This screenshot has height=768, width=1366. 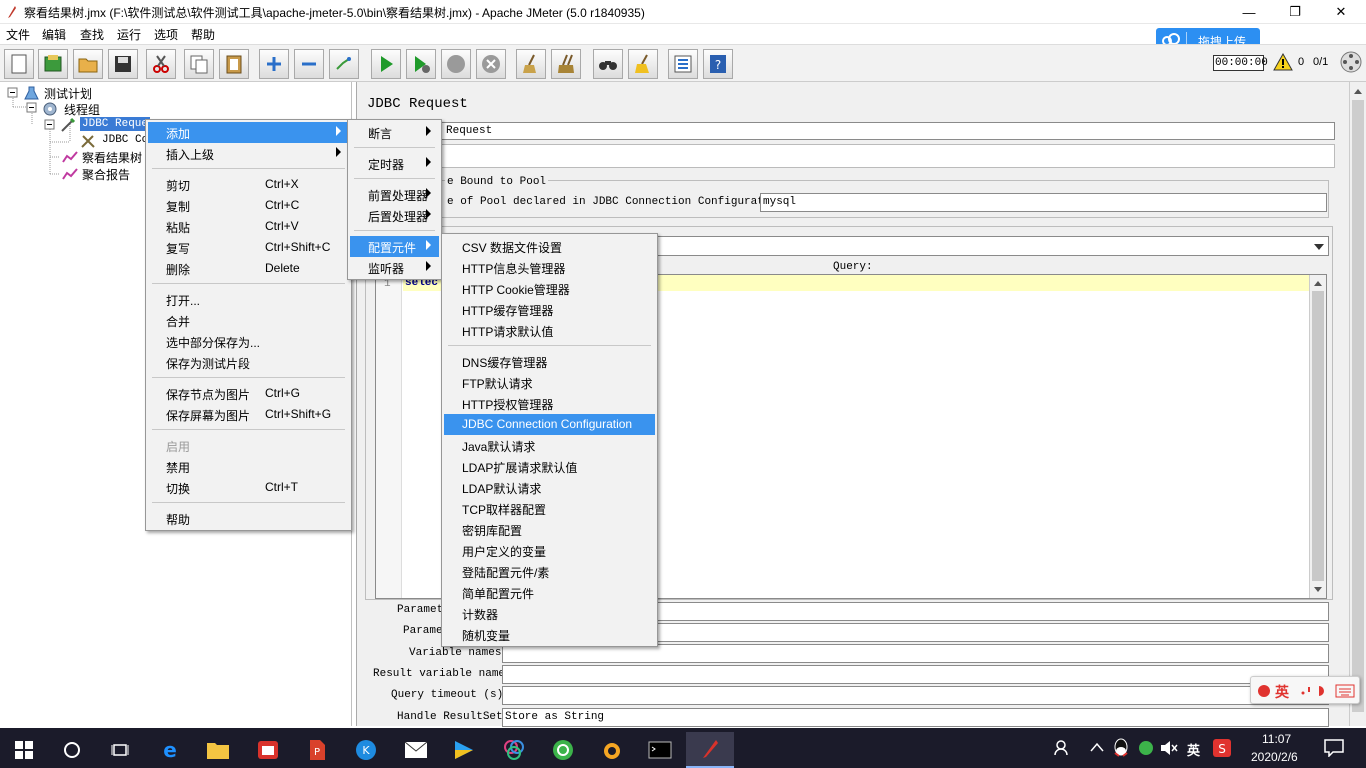 I want to click on config-submenu-item: 随机变量, so click(x=549, y=634).